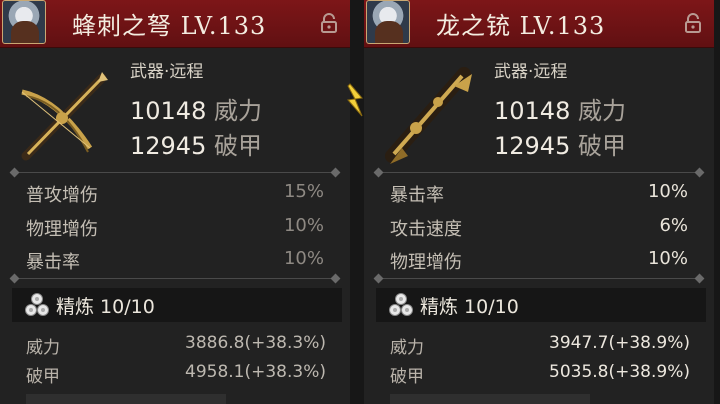 The image size is (720, 404). I want to click on sub-stat-row: 普攻增伤 15%, so click(175, 194).